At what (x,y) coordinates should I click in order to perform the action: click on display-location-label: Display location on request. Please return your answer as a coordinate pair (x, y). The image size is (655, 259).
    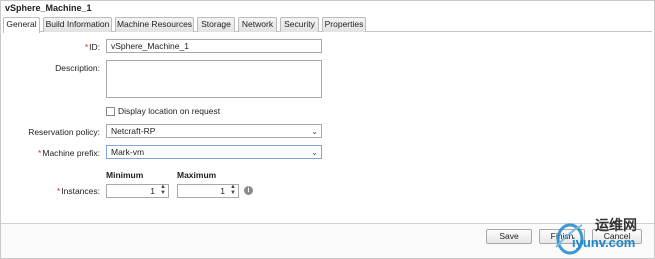
    Looking at the image, I should click on (169, 111).